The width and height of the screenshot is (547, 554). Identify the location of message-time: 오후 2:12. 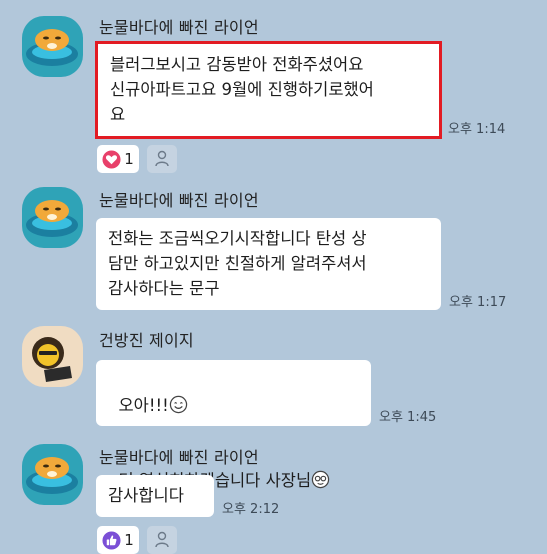
(251, 509).